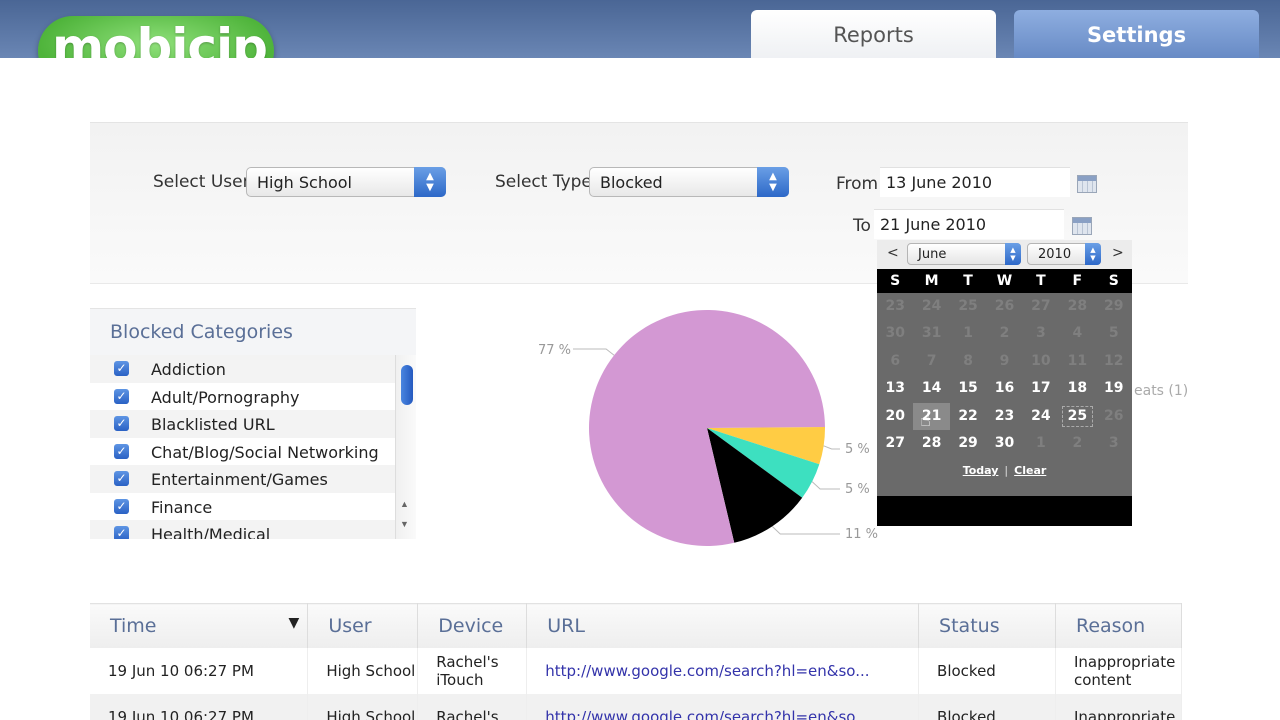 Image resolution: width=1280 pixels, height=720 pixels. What do you see at coordinates (199, 706) in the screenshot?
I see `cell-time: 19 Jun 10 06:27 PM` at bounding box center [199, 706].